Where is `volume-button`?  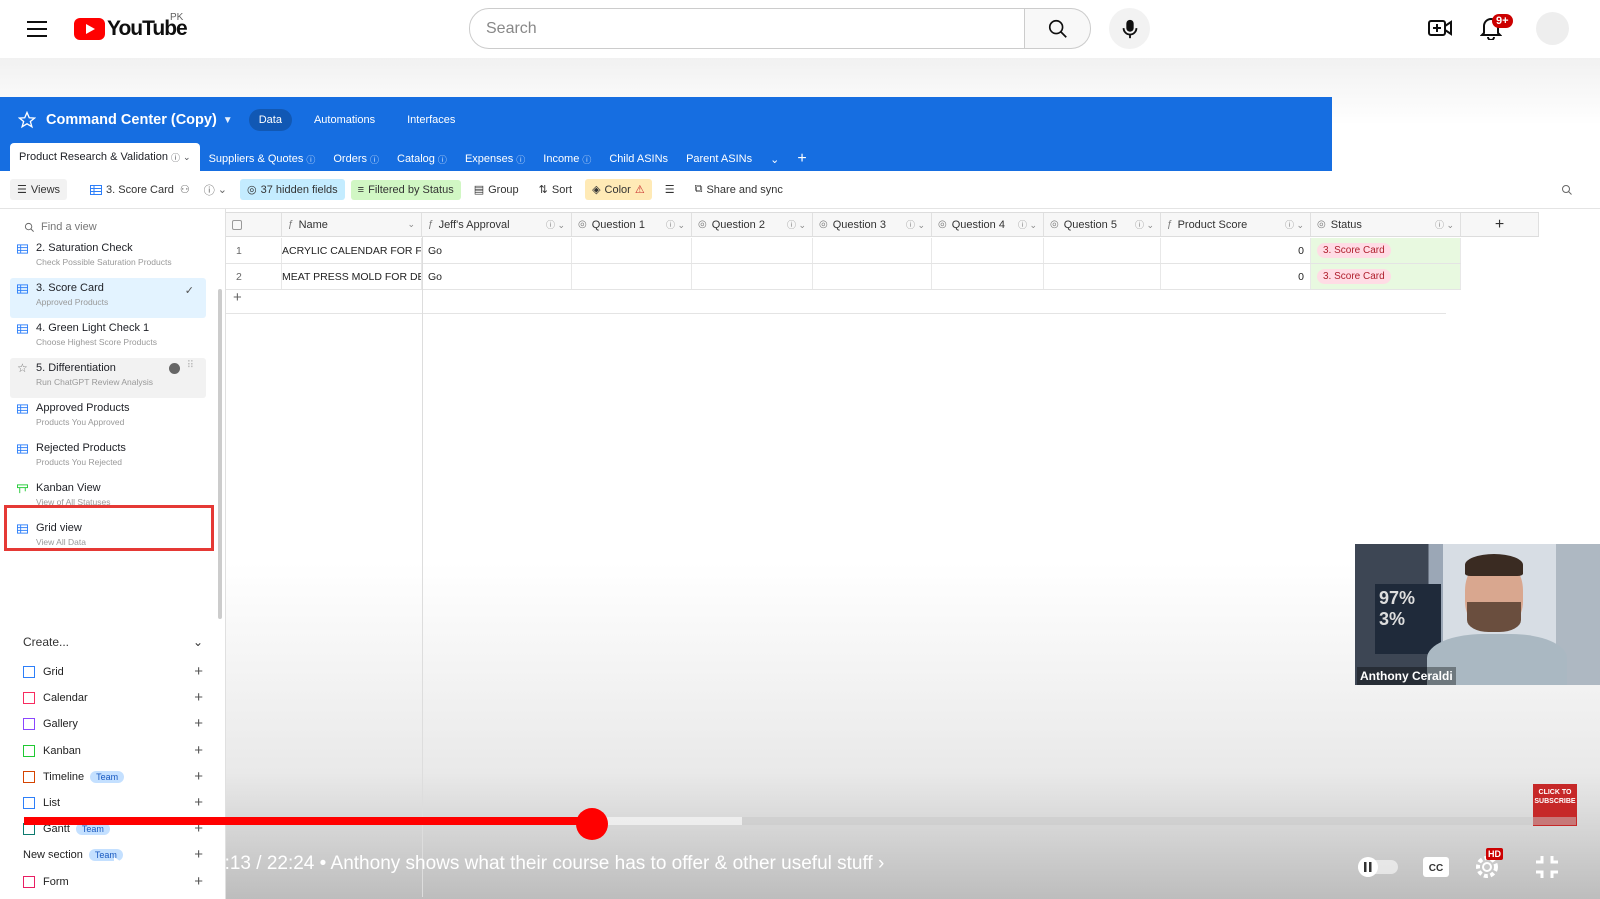 volume-button is located at coordinates (179, 869).